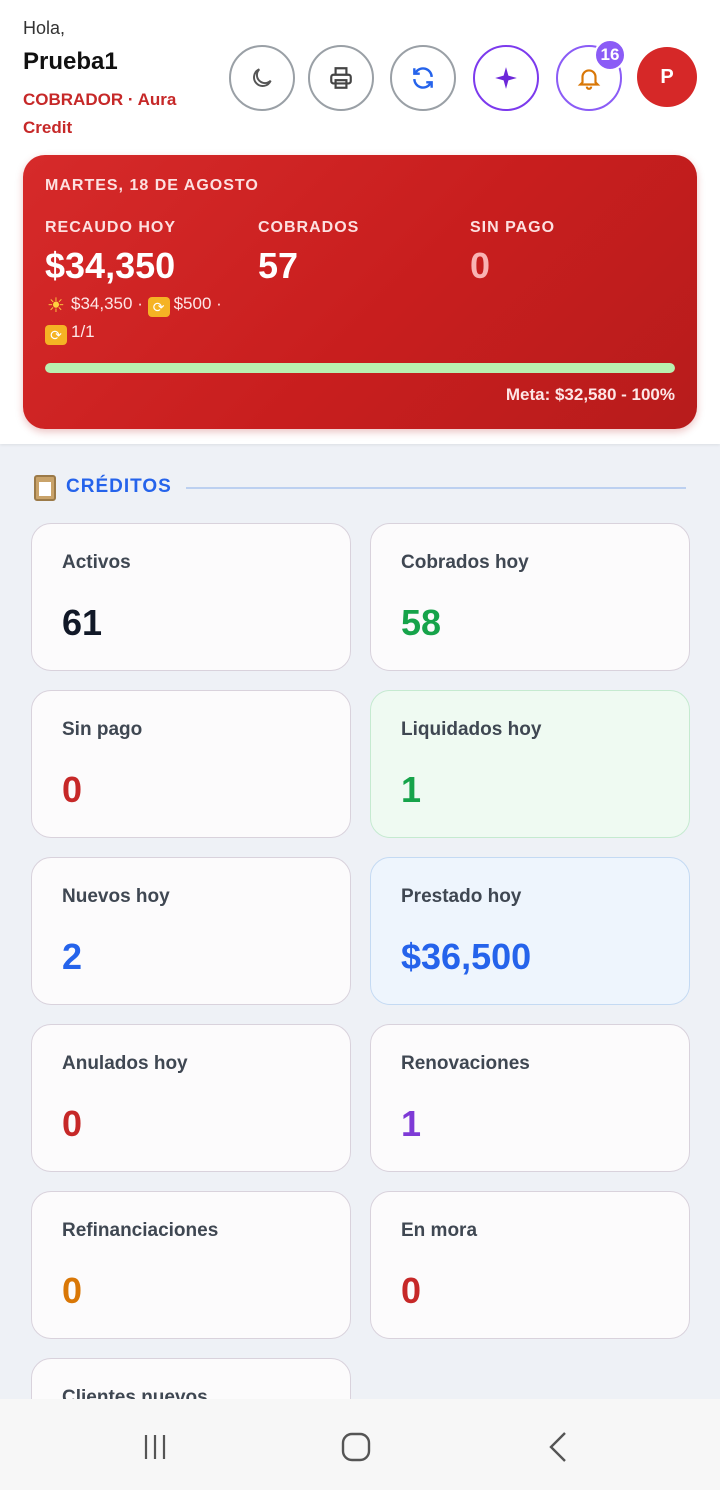 This screenshot has height=1490, width=720. I want to click on goal-progress-fill, so click(360, 368).